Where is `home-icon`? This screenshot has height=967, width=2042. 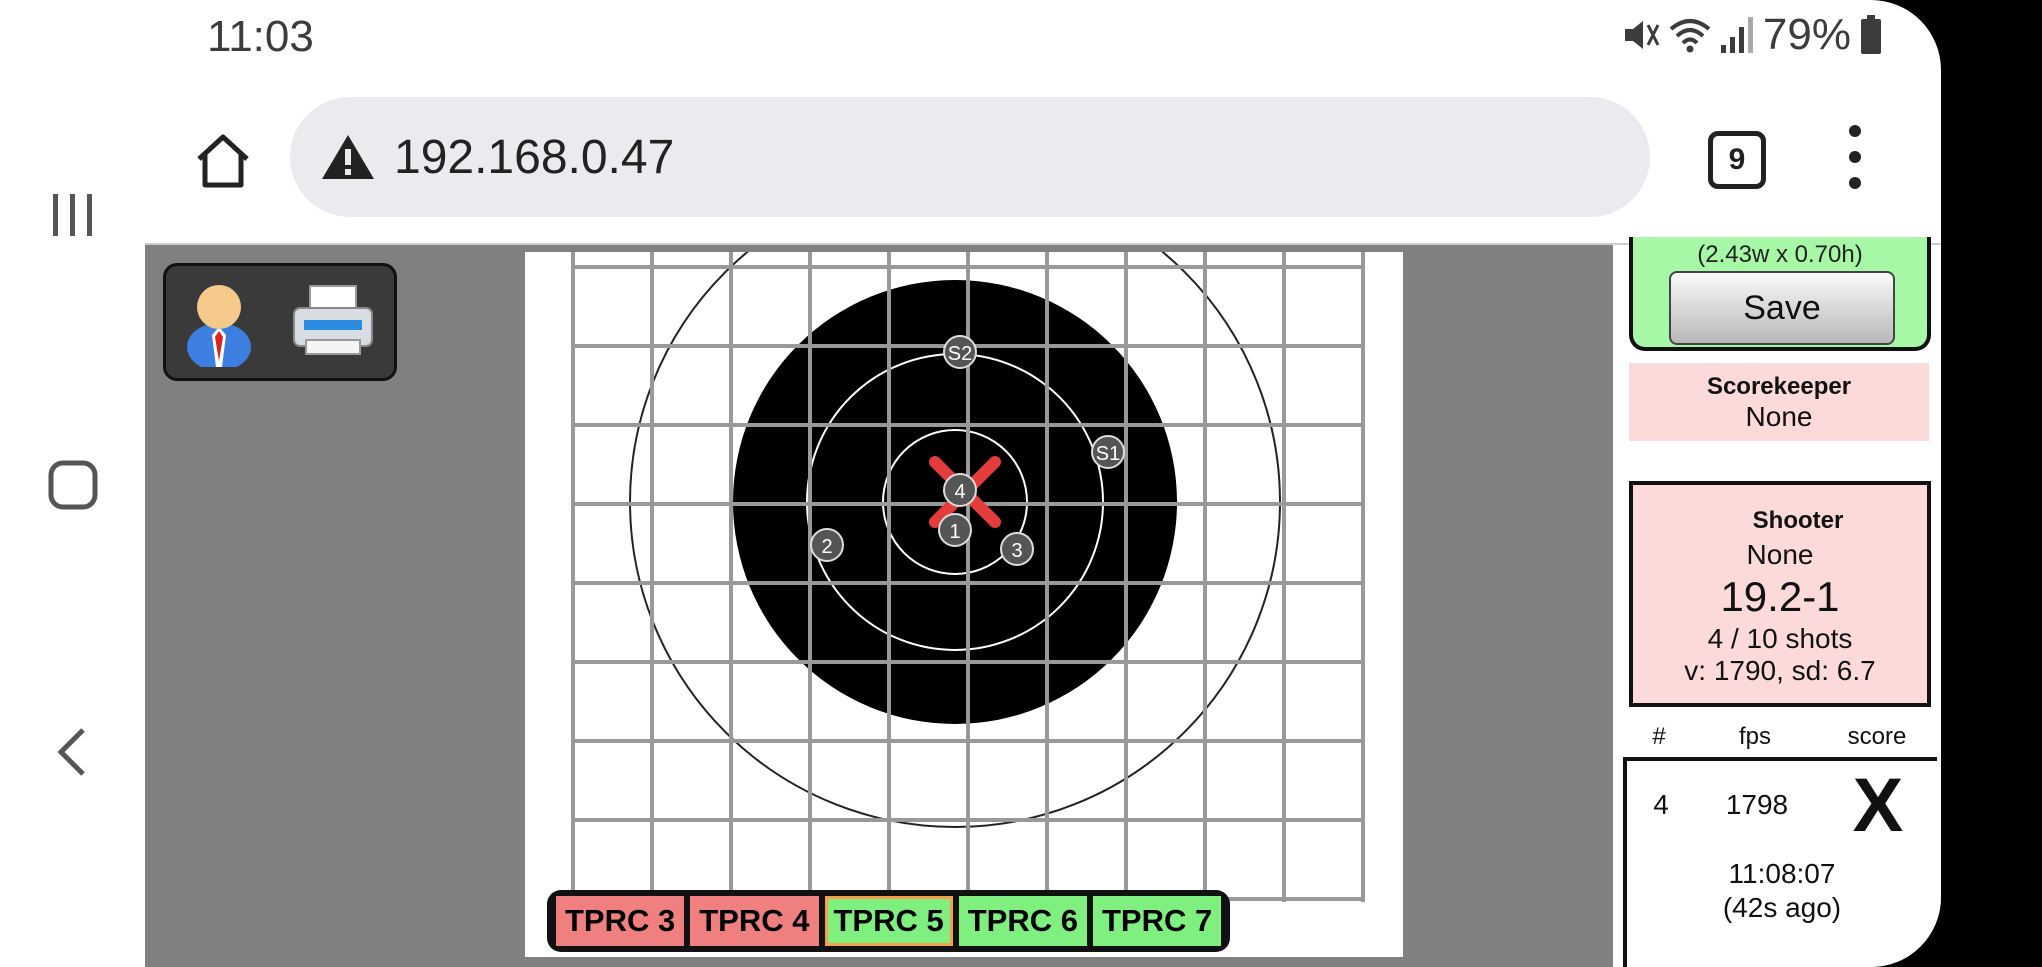 home-icon is located at coordinates (223, 161).